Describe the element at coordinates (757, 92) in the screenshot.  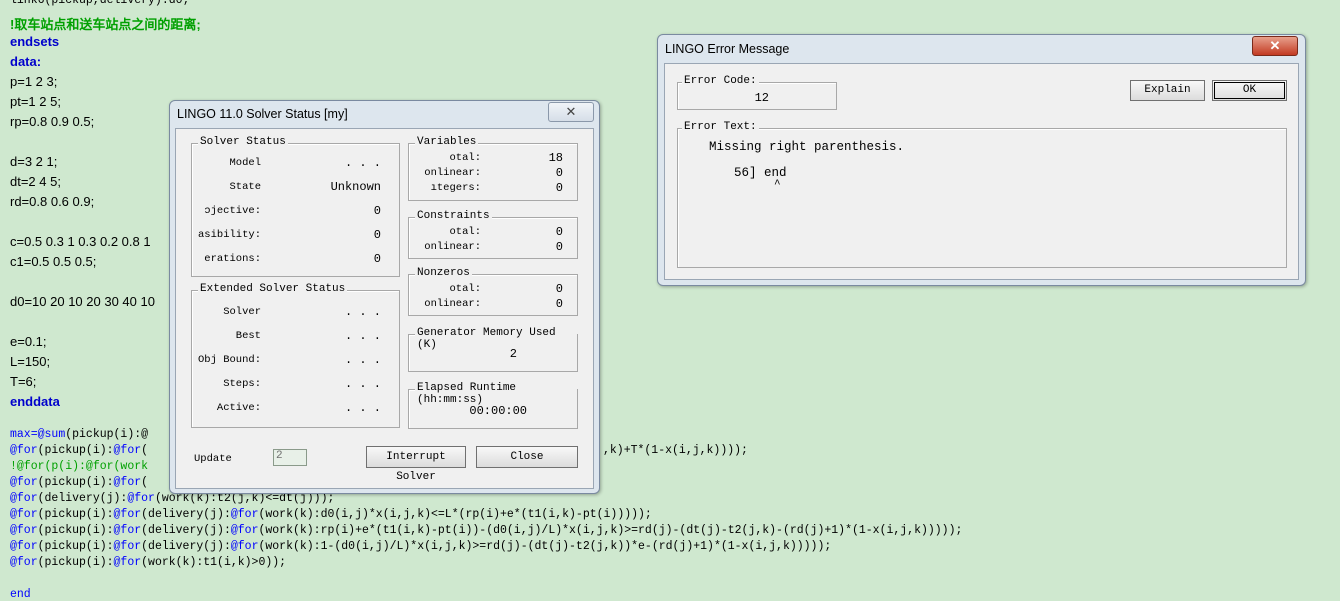
I see `error-code-group: Error Code: 12` at that location.